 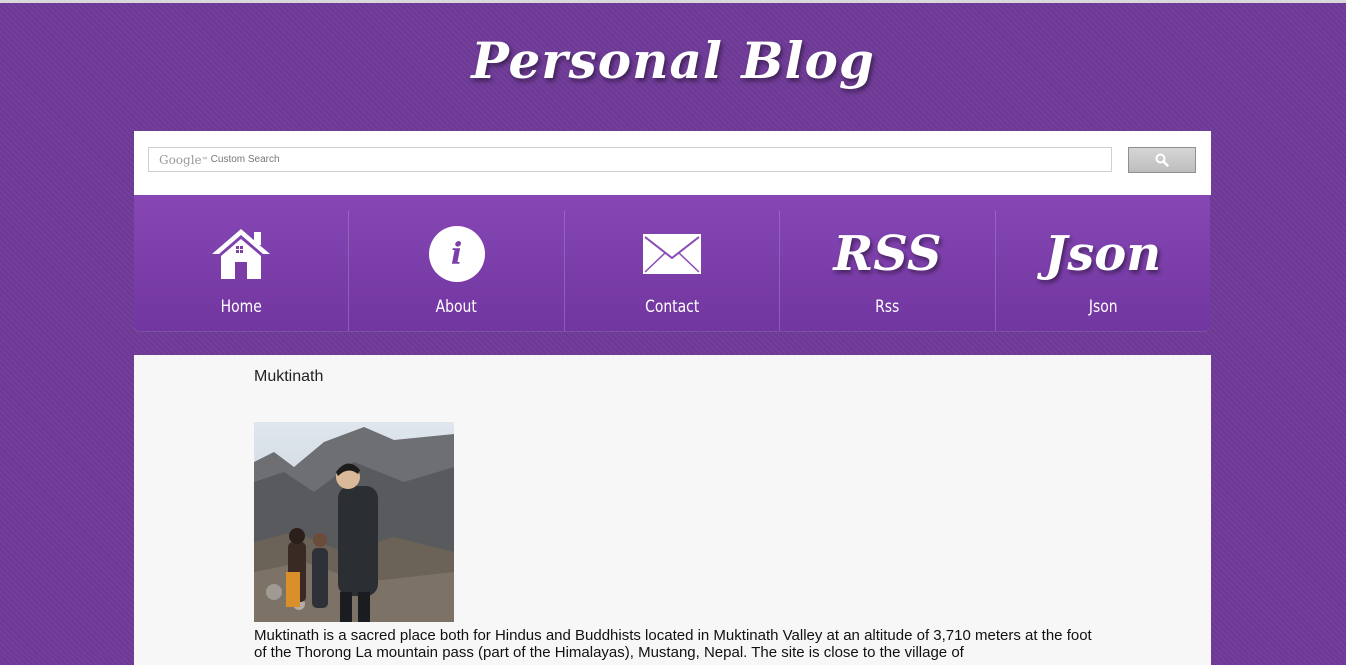 What do you see at coordinates (180, 159) in the screenshot?
I see `google-label: Google` at bounding box center [180, 159].